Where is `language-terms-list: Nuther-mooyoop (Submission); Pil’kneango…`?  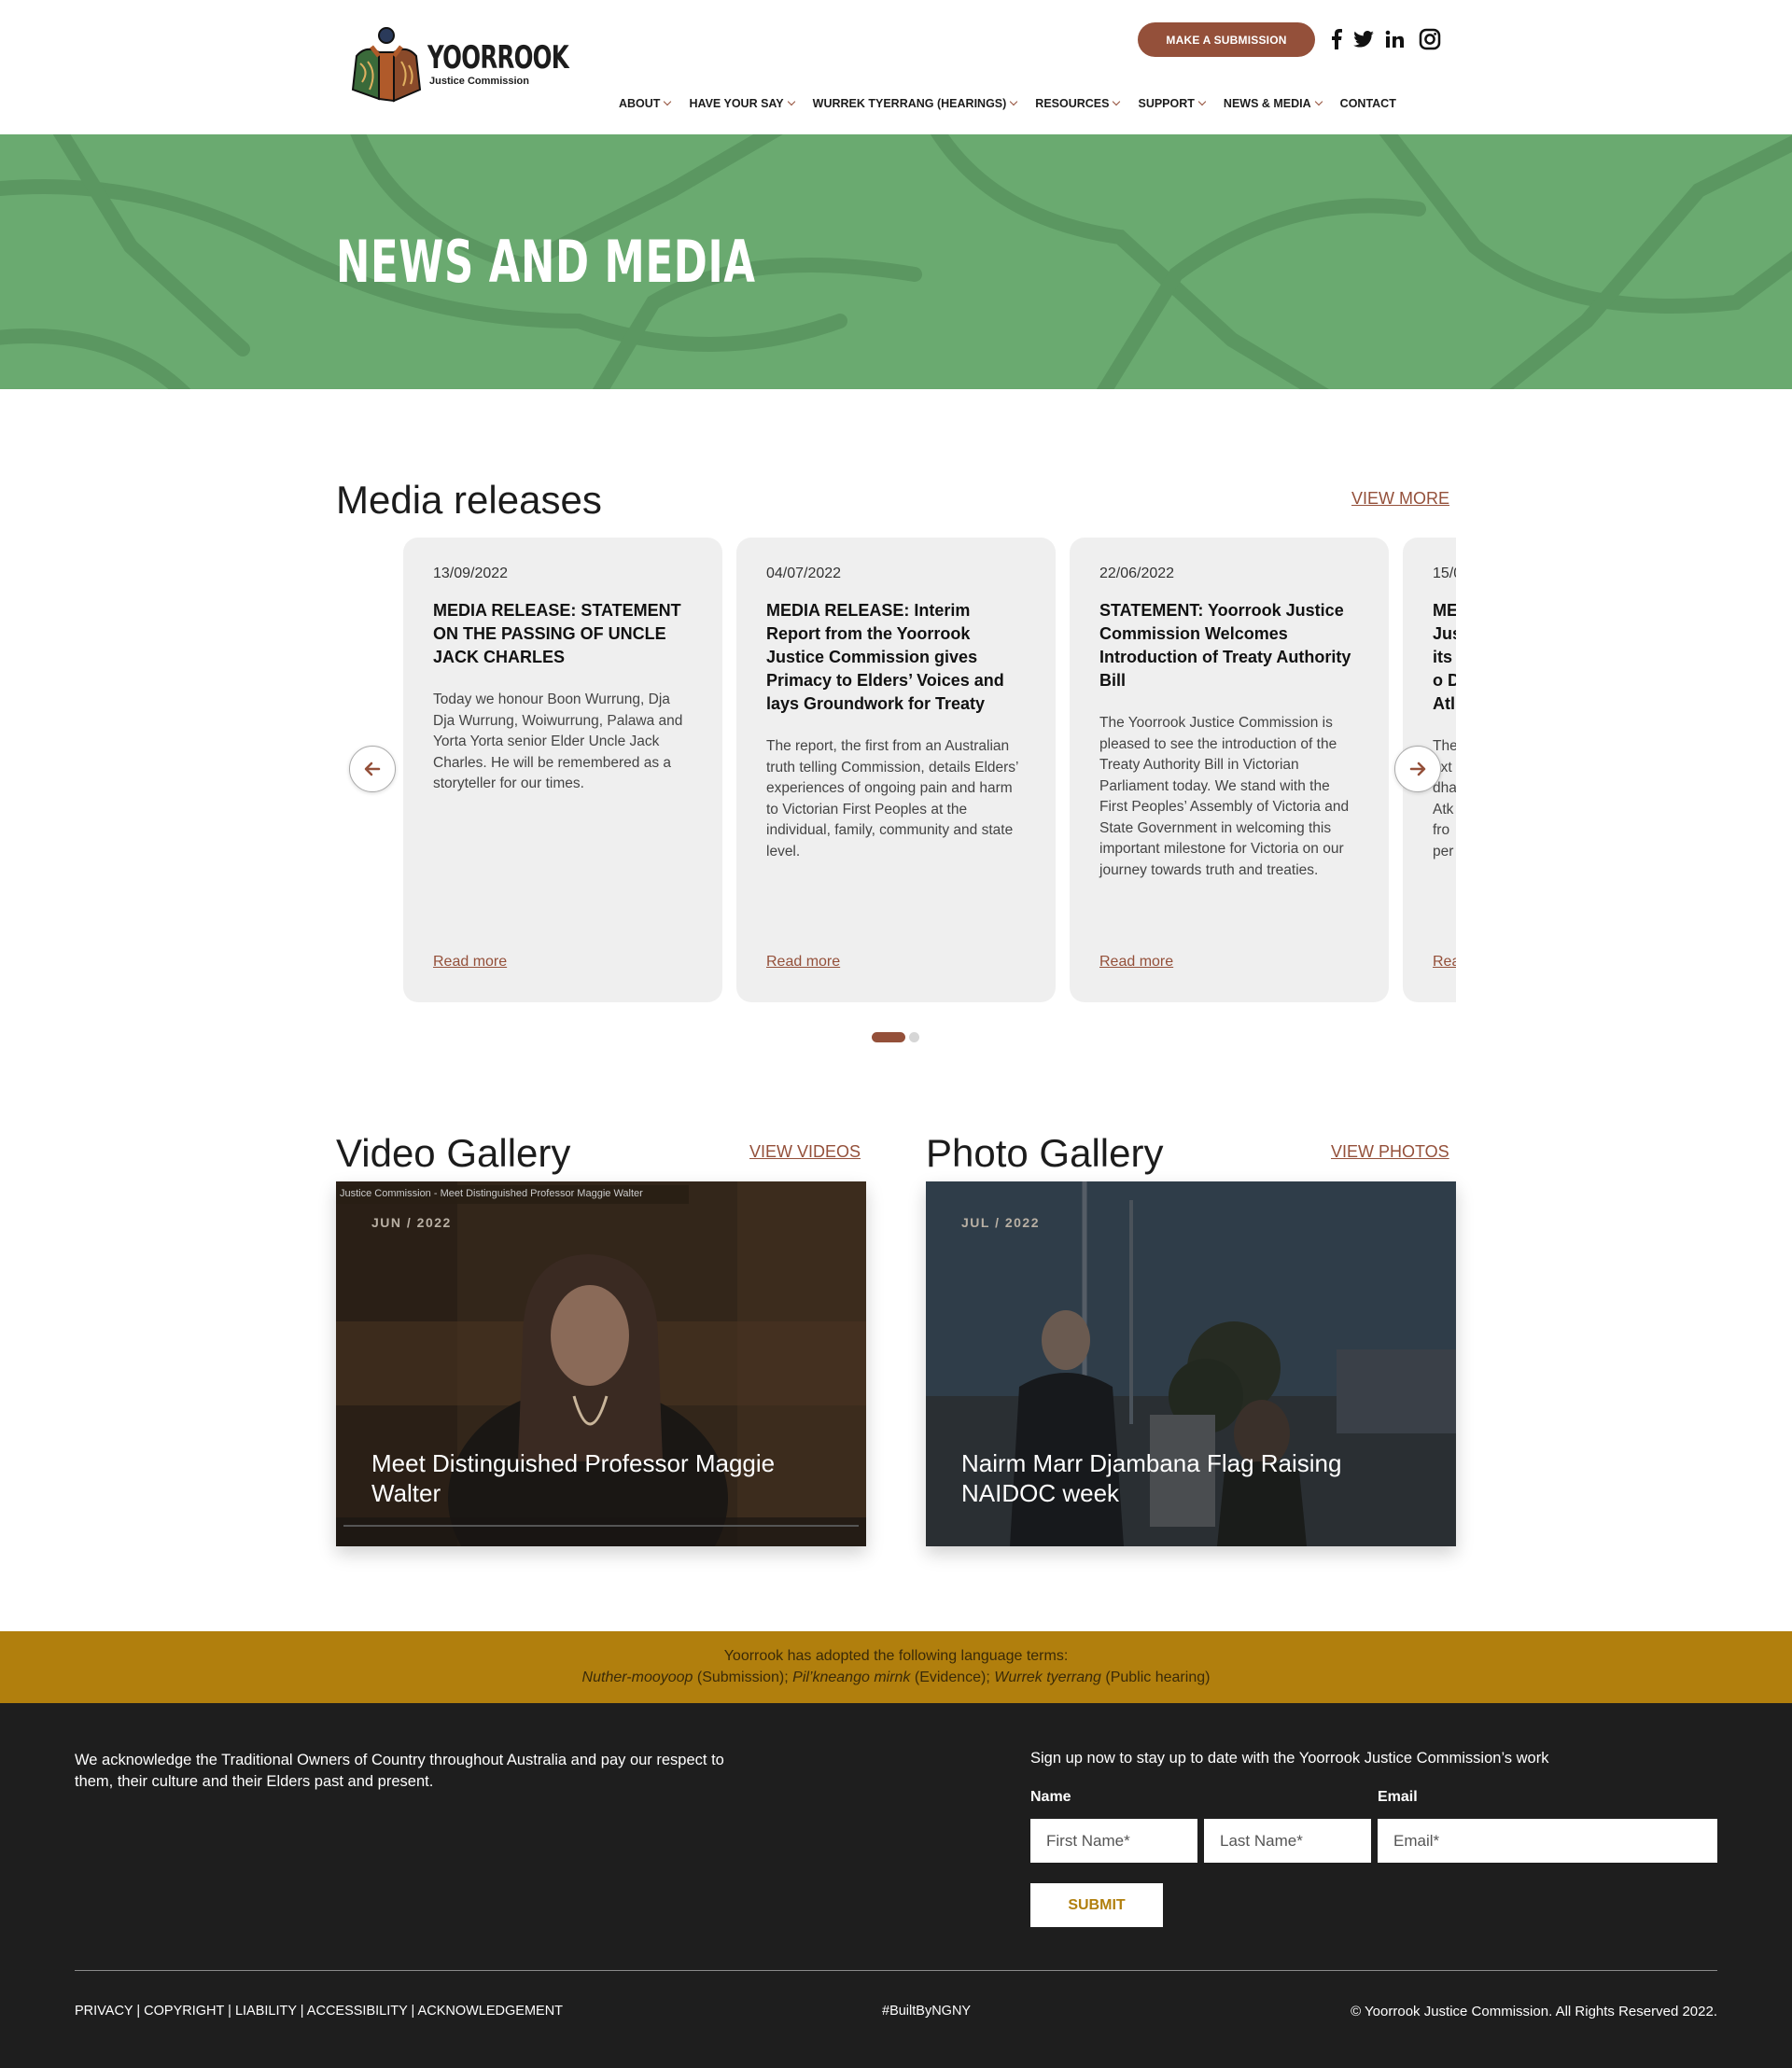
language-terms-list: Nuther-mooyoop (Submission); Pil’kneango… is located at coordinates (896, 1677).